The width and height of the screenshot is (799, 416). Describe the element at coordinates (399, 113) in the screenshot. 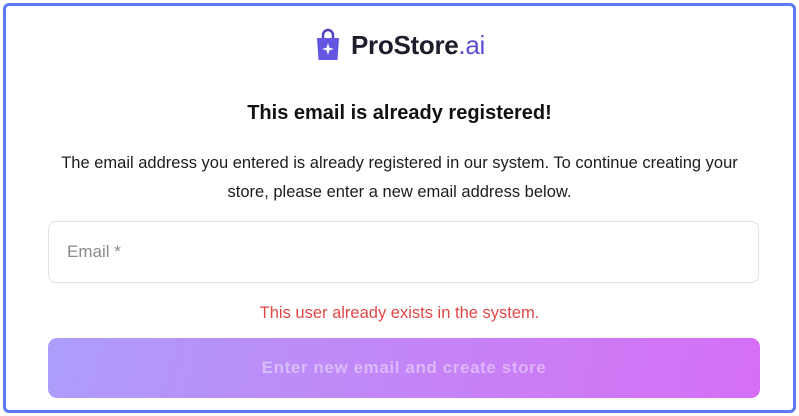

I see `page-title: This email is already registered!` at that location.